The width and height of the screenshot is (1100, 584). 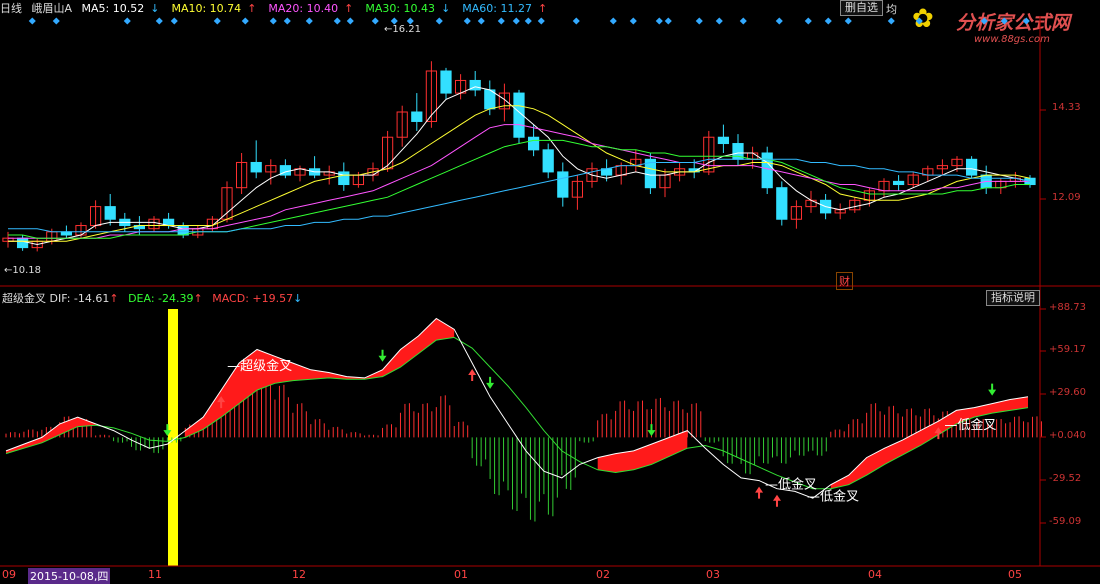 I want to click on indicator-help-button: 指标说明, so click(x=1013, y=298).